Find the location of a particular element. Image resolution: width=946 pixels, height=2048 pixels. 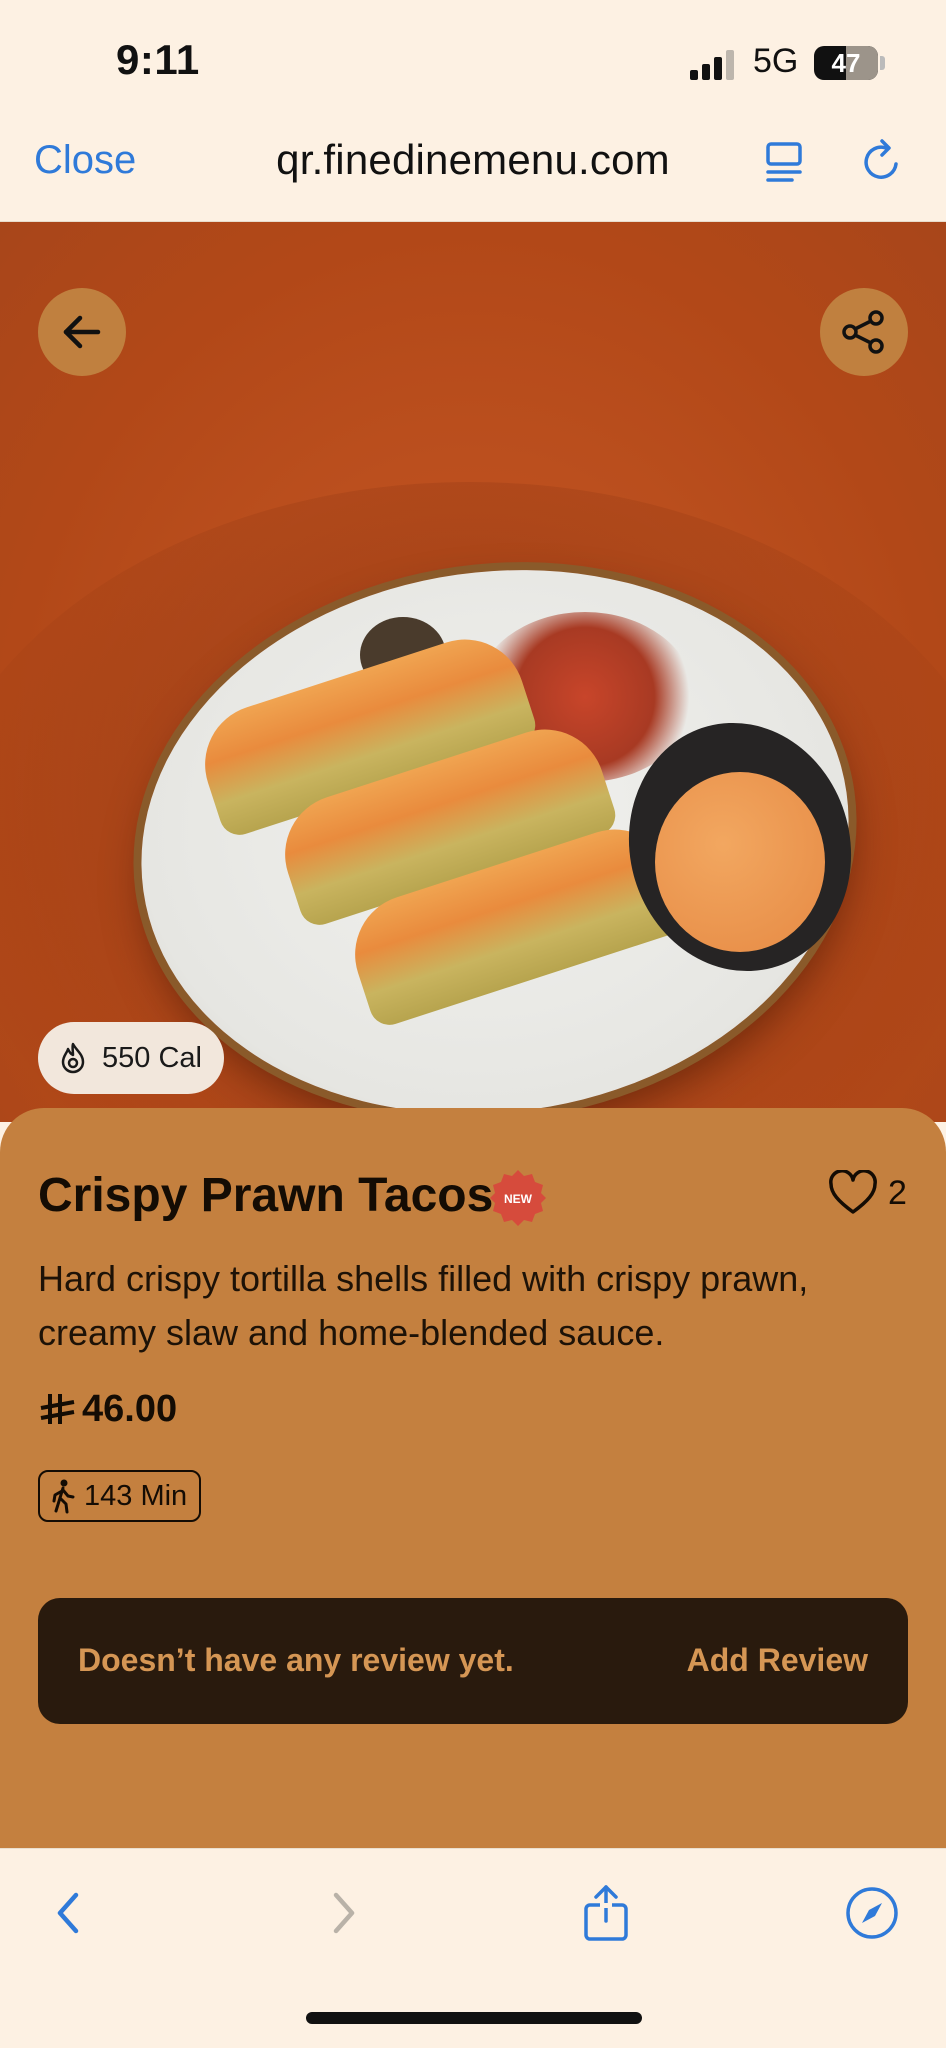

battery-level: 47 is located at coordinates (846, 63).